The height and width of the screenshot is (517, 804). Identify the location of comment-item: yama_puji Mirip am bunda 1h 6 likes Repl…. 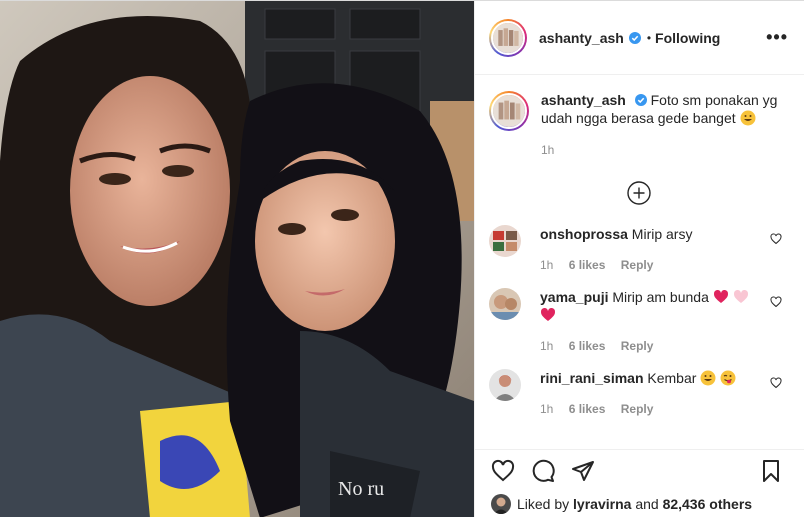
(638, 321).